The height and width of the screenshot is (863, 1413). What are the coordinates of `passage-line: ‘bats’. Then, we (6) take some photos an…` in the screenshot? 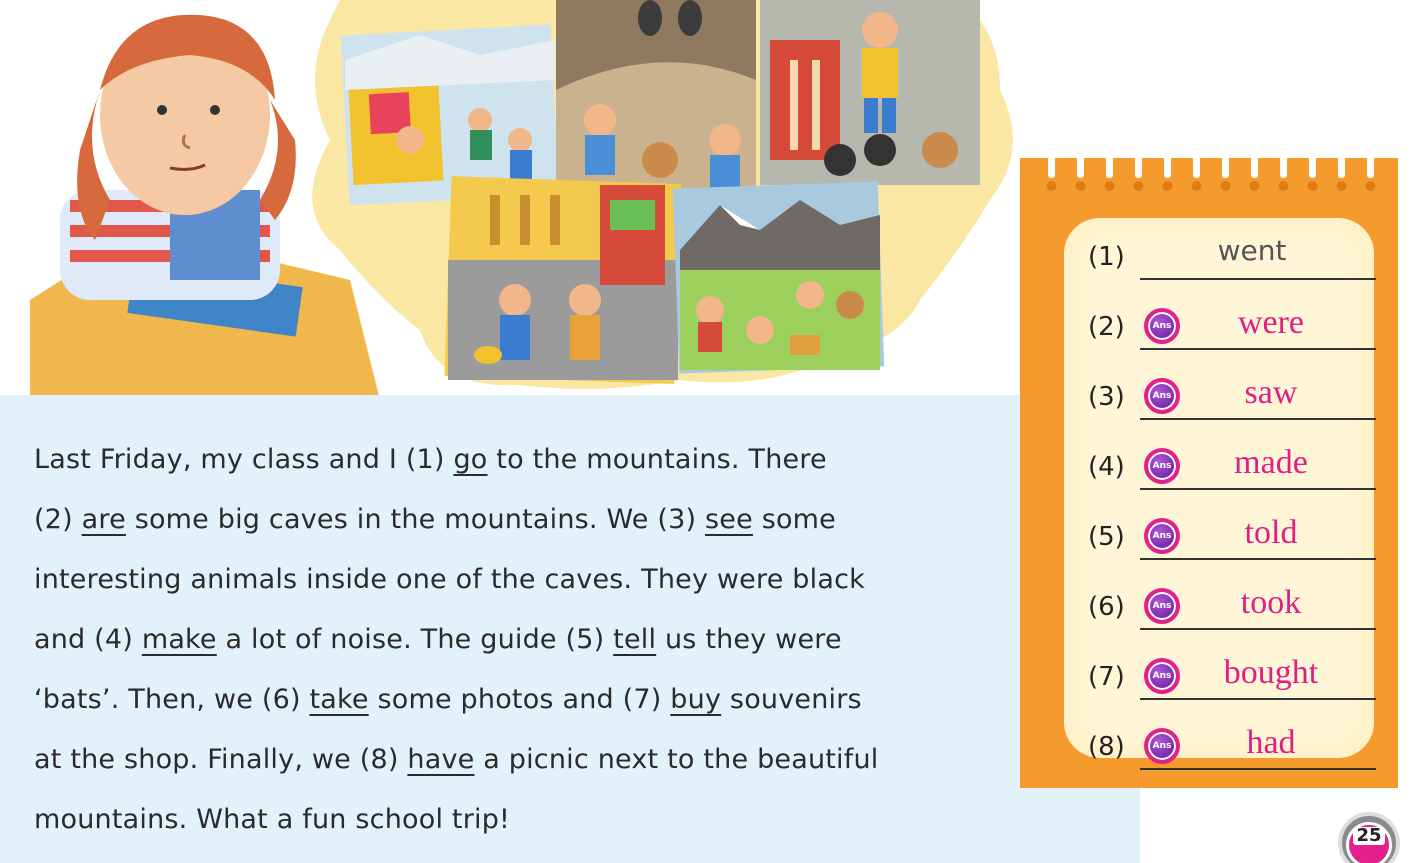 It's located at (529, 700).